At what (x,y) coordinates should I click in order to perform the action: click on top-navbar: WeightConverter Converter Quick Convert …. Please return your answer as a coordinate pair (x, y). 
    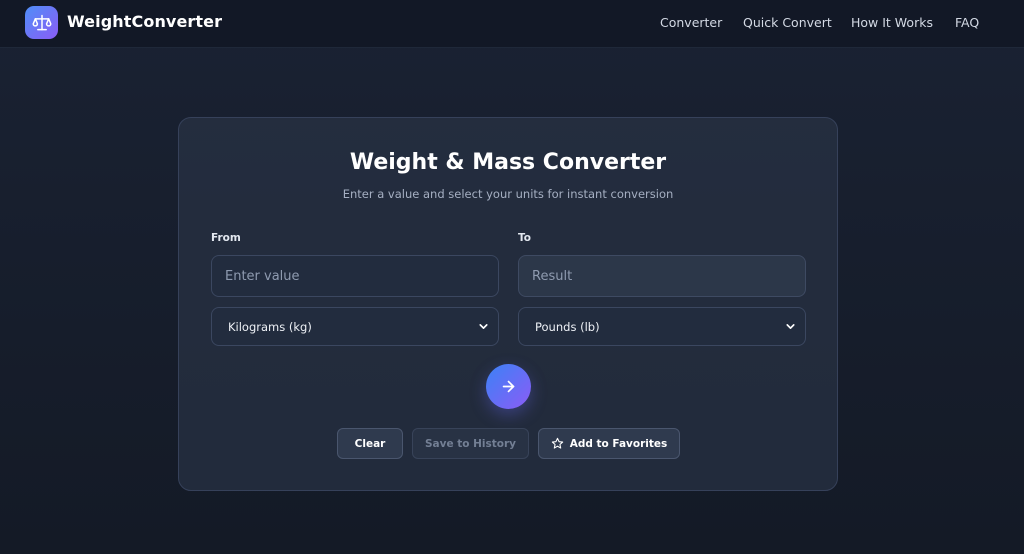
    Looking at the image, I should click on (512, 24).